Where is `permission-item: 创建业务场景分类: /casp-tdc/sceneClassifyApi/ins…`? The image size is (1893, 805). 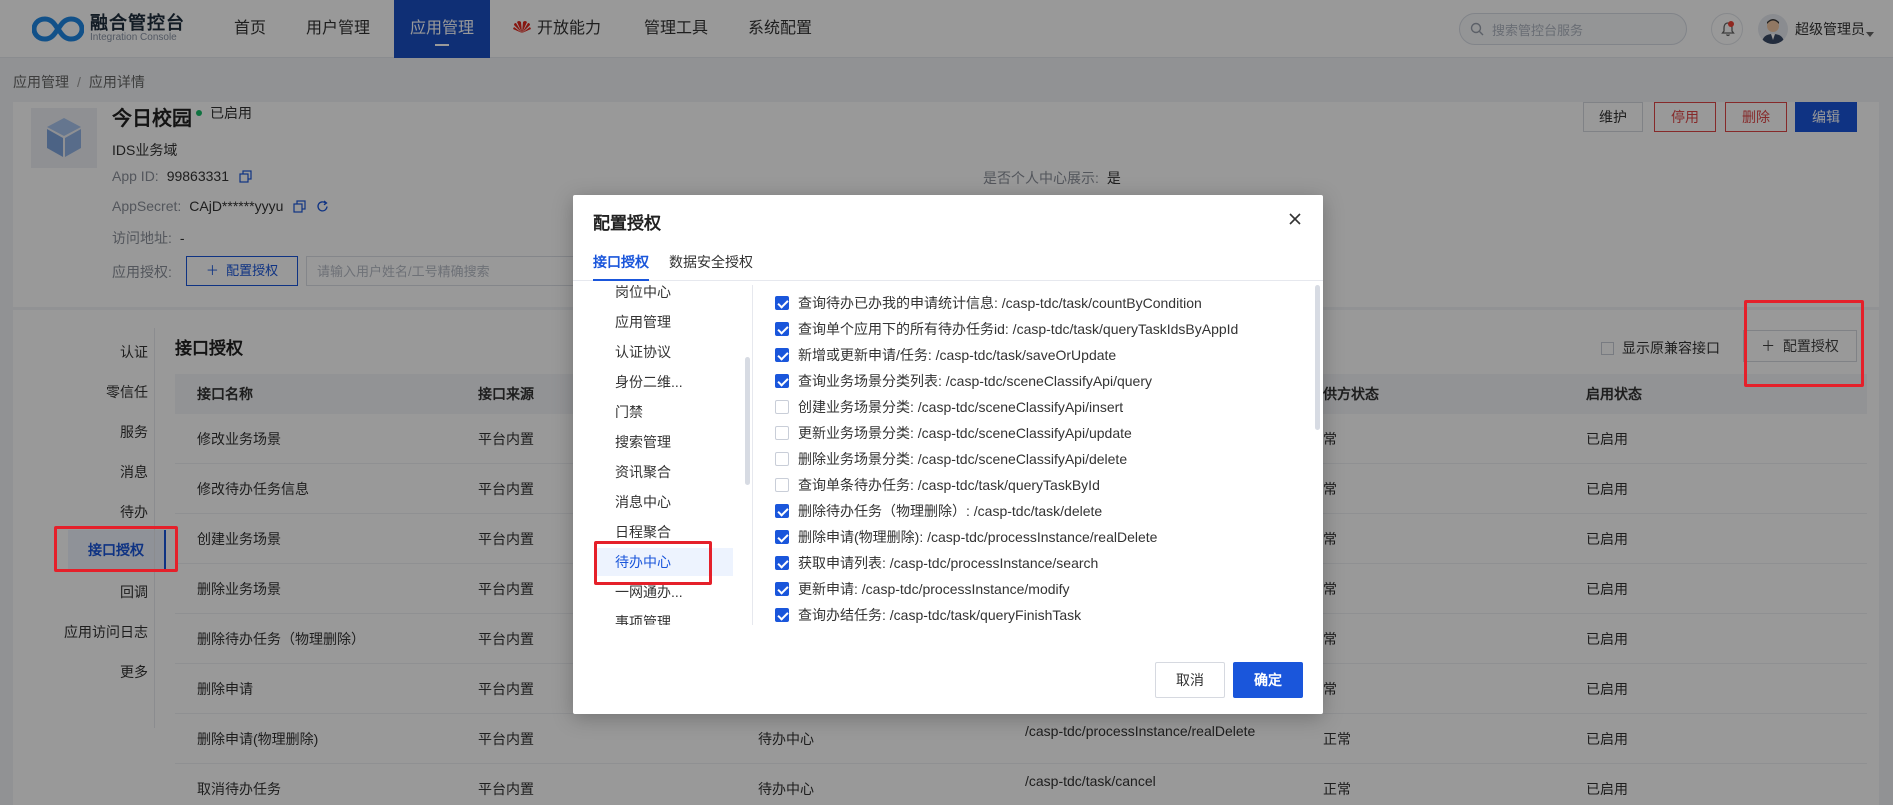 permission-item: 创建业务场景分类: /casp-tdc/sceneClassifyApi/ins… is located at coordinates (949, 407).